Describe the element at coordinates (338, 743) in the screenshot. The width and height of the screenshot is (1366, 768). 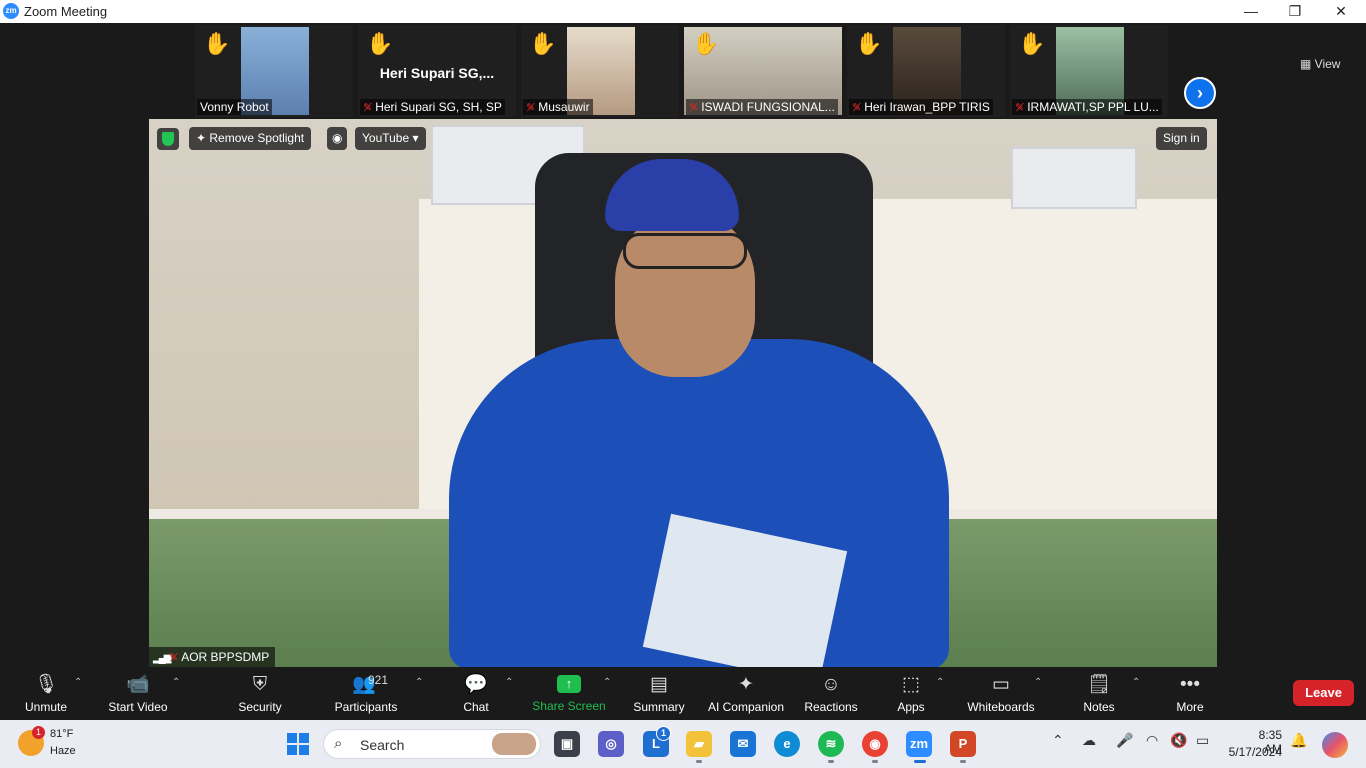
I see `search-icon: ⌕` at that location.